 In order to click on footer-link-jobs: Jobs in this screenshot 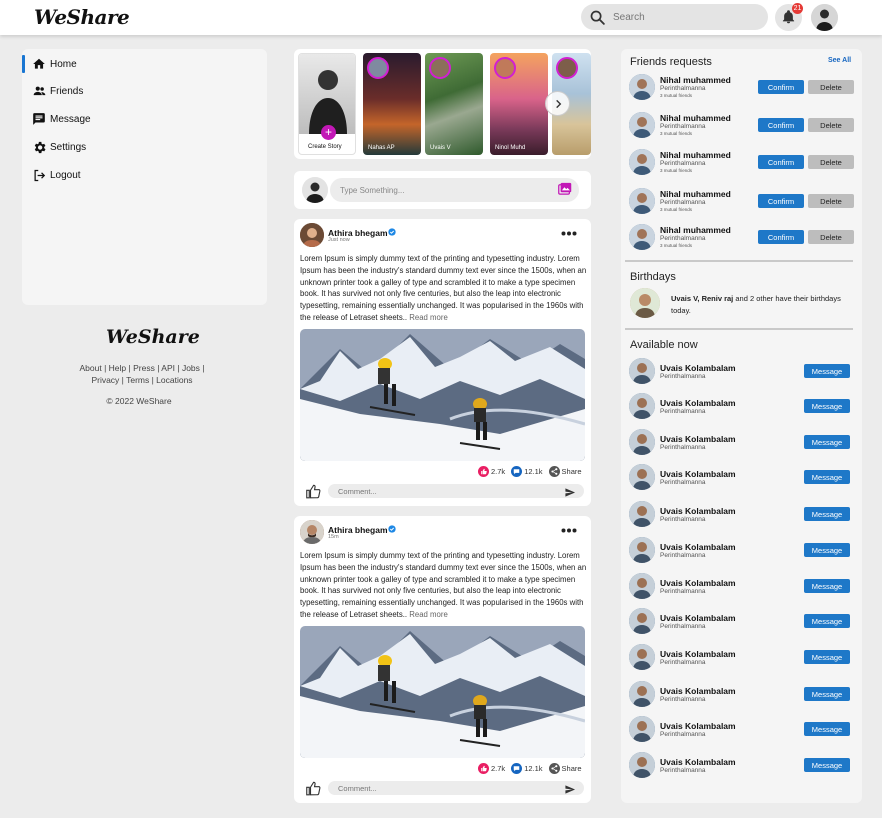, I will do `click(191, 368)`.